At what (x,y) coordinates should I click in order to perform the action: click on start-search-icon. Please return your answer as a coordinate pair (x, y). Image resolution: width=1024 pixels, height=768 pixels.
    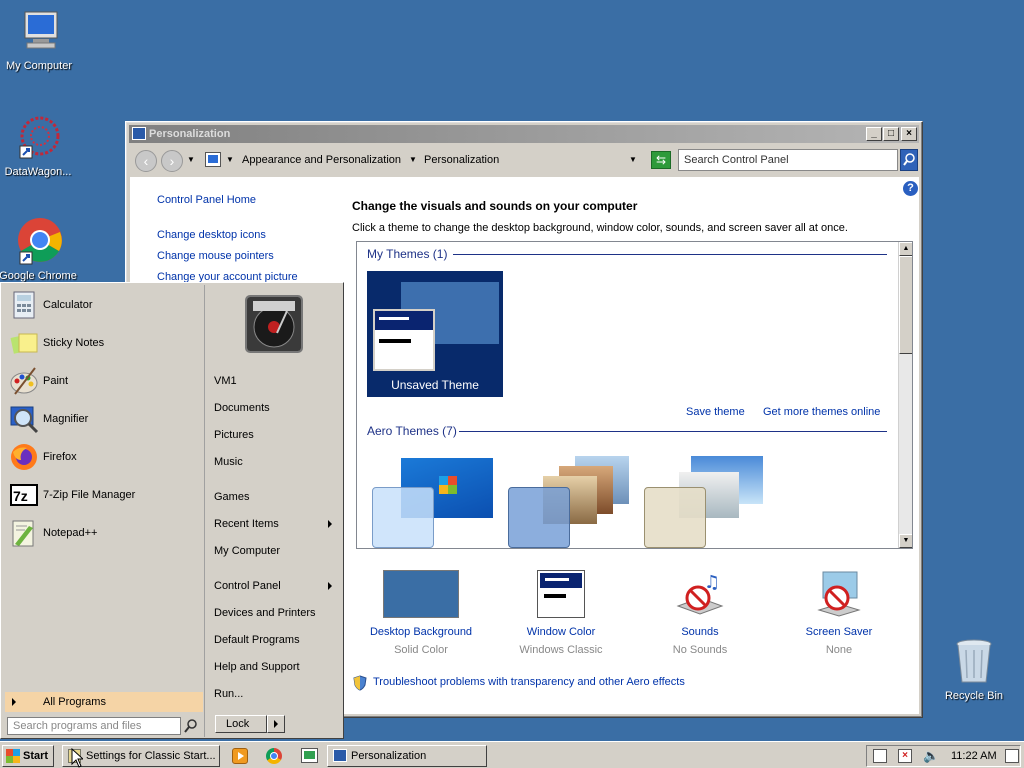
    Looking at the image, I should click on (191, 727).